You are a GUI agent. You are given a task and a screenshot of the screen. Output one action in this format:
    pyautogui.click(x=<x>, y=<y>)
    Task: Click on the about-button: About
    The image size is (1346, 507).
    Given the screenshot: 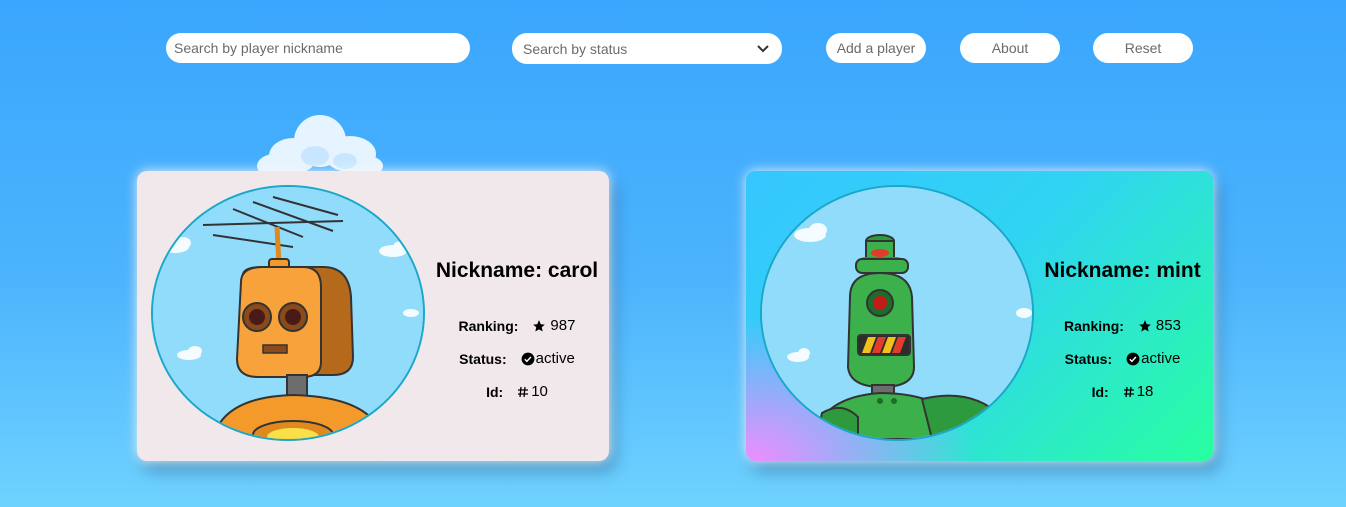 What is the action you would take?
    pyautogui.click(x=1010, y=48)
    